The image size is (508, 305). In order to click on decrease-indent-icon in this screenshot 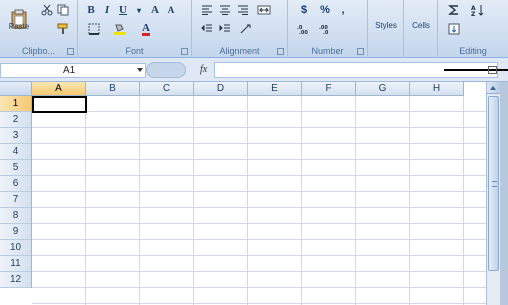, I will do `click(206, 28)`.